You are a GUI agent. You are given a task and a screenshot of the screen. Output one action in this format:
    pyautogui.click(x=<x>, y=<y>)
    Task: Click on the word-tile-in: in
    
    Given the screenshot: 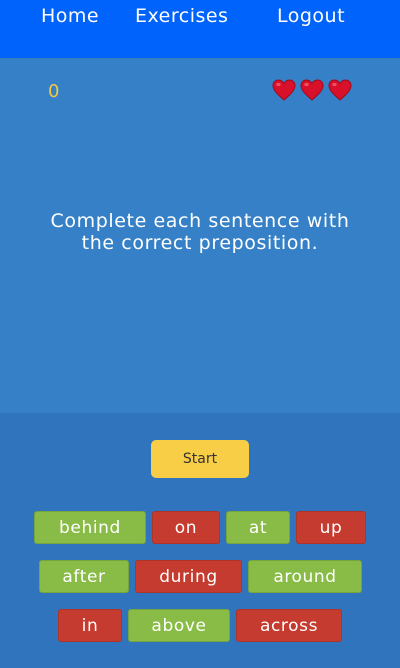 What is the action you would take?
    pyautogui.click(x=90, y=625)
    